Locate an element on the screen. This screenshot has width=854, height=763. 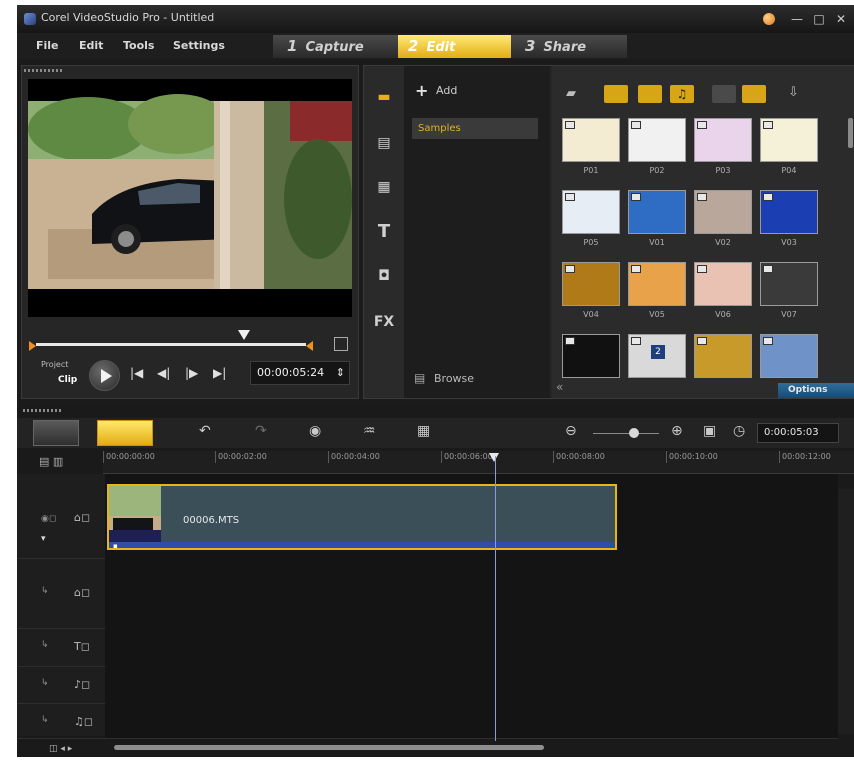
show-all-tracks-icon: ▤ ▥ is located at coordinates (51, 461).